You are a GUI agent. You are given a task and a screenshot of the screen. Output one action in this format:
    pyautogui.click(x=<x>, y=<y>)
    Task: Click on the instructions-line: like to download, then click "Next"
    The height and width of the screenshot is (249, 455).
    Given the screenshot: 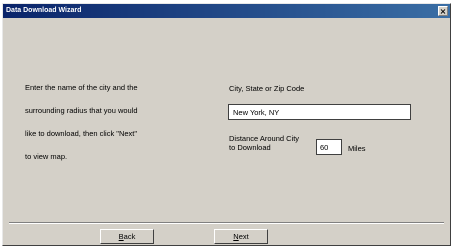 What is the action you would take?
    pyautogui.click(x=81, y=133)
    